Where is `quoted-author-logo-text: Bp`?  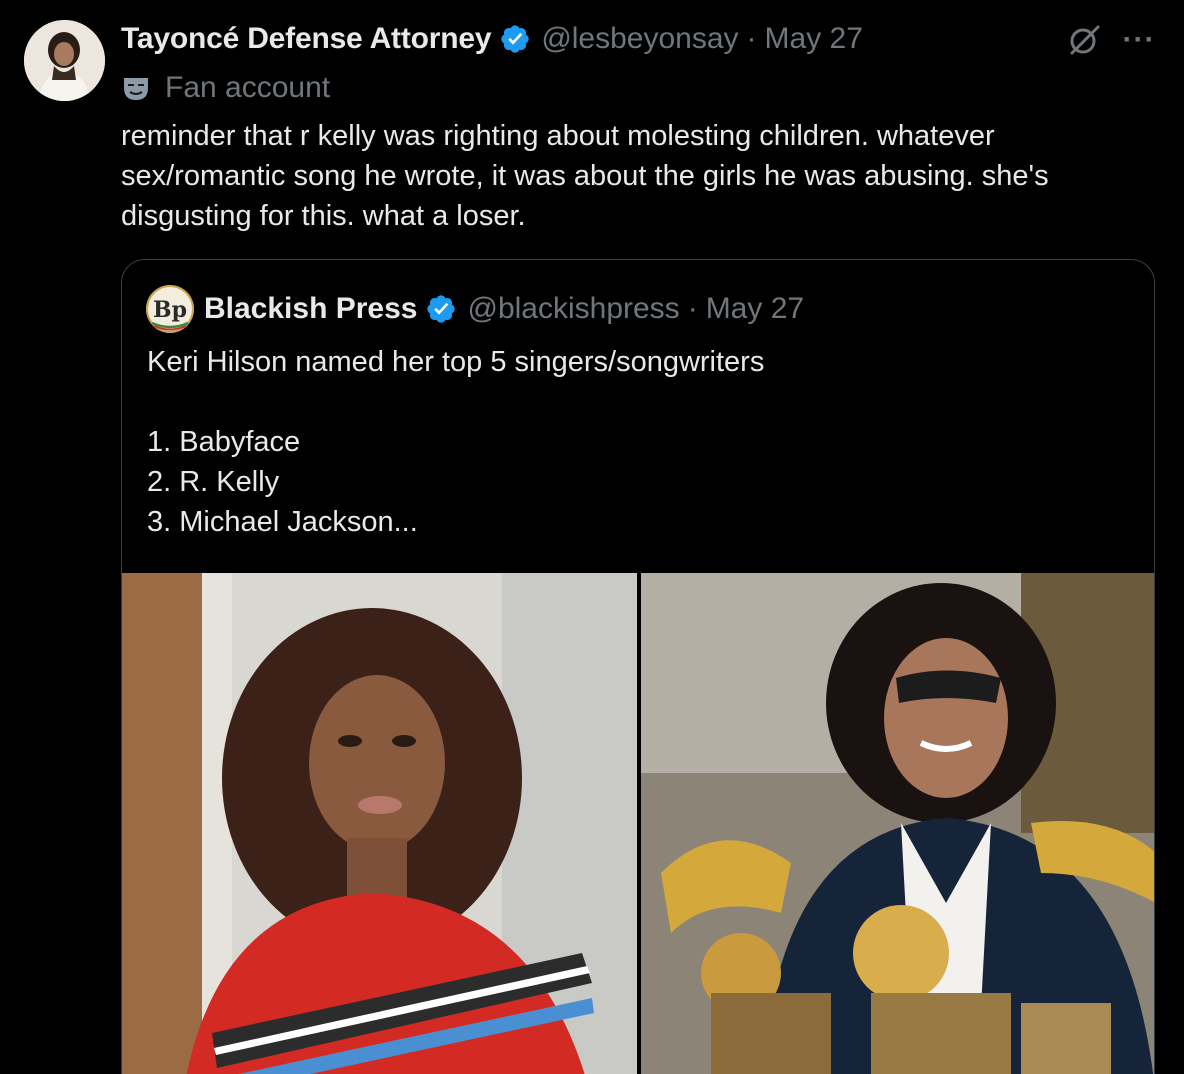
quoted-author-logo-text: Bp is located at coordinates (170, 310).